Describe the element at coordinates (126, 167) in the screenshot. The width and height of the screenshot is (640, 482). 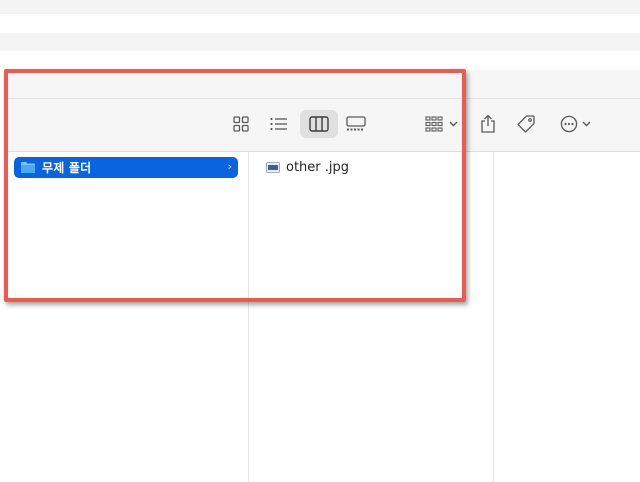
I see `list-item-folder-selected: 무제 폴더 ›` at that location.